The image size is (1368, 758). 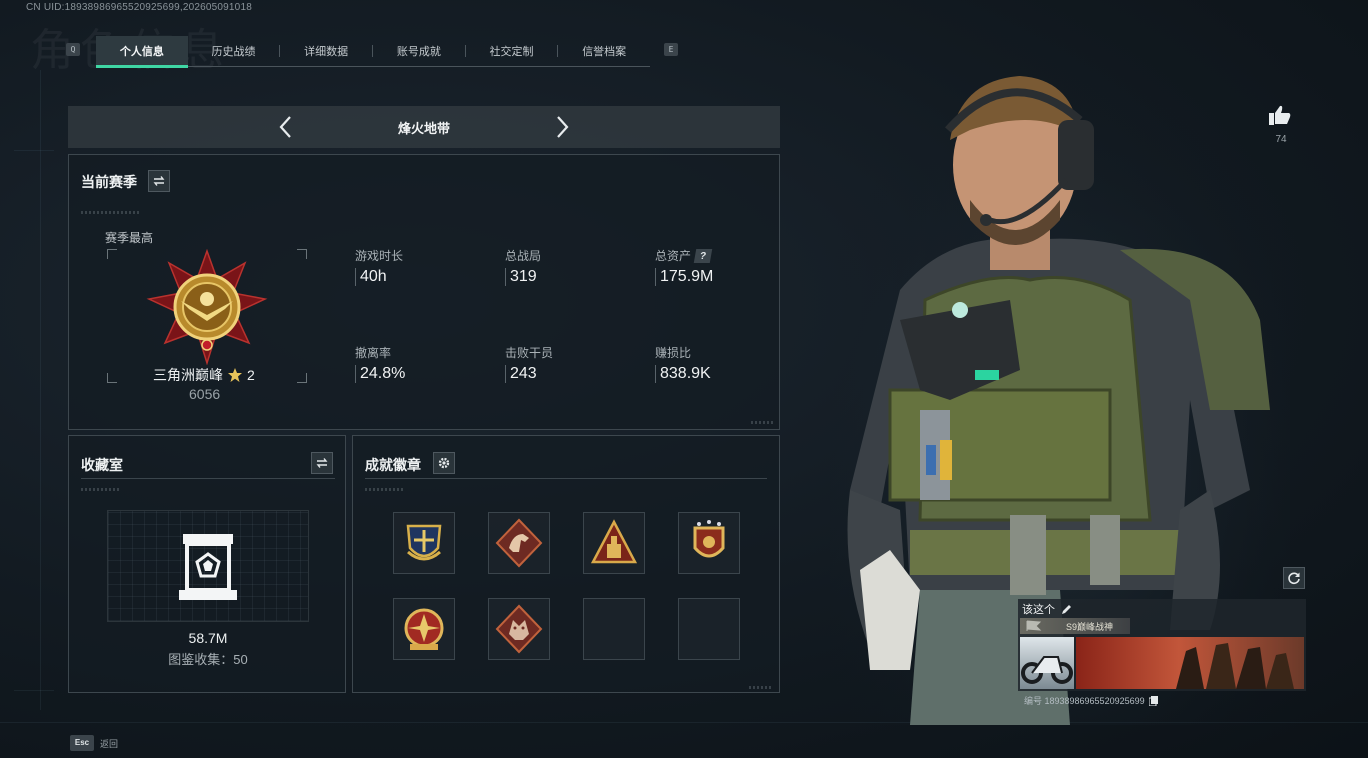 What do you see at coordinates (235, 375) in the screenshot?
I see `star-icon` at bounding box center [235, 375].